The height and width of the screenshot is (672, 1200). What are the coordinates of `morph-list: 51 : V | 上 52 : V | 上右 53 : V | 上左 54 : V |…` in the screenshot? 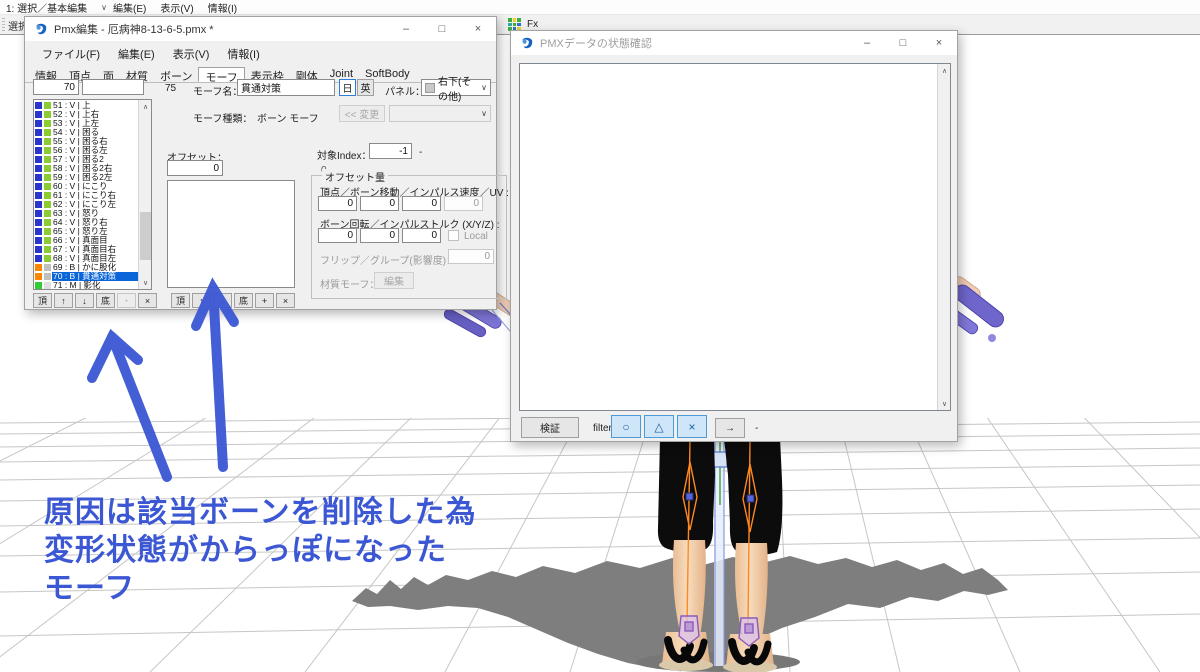 It's located at (92, 194).